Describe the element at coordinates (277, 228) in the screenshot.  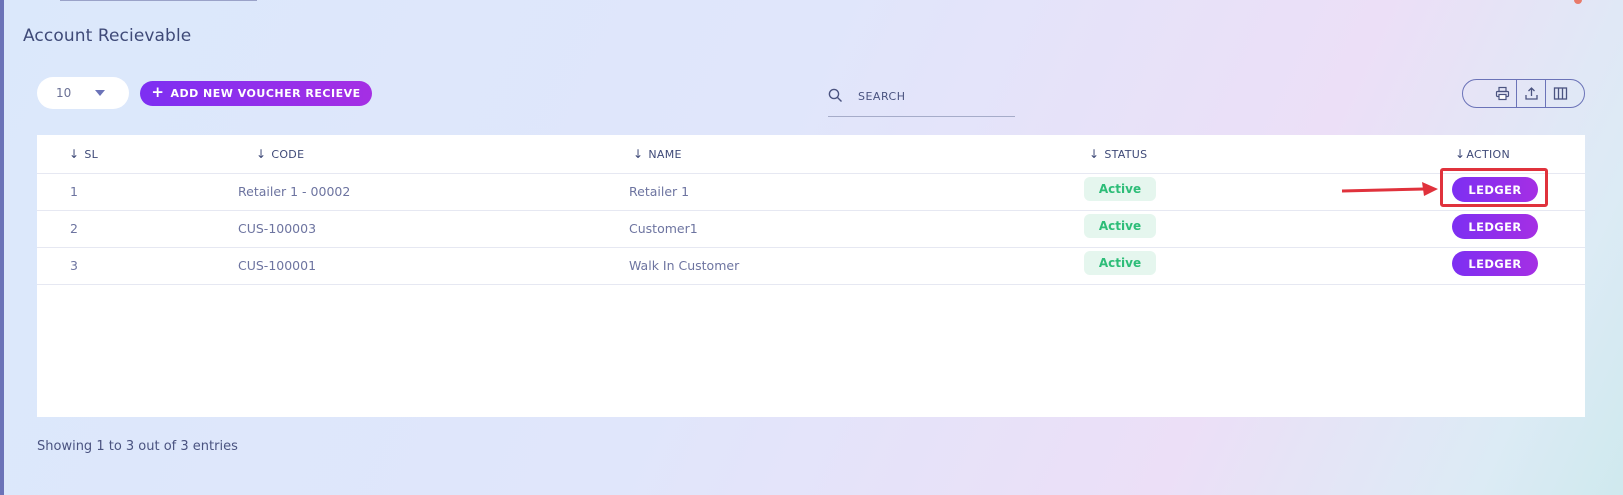
I see `cell-code: CUS-100003` at that location.